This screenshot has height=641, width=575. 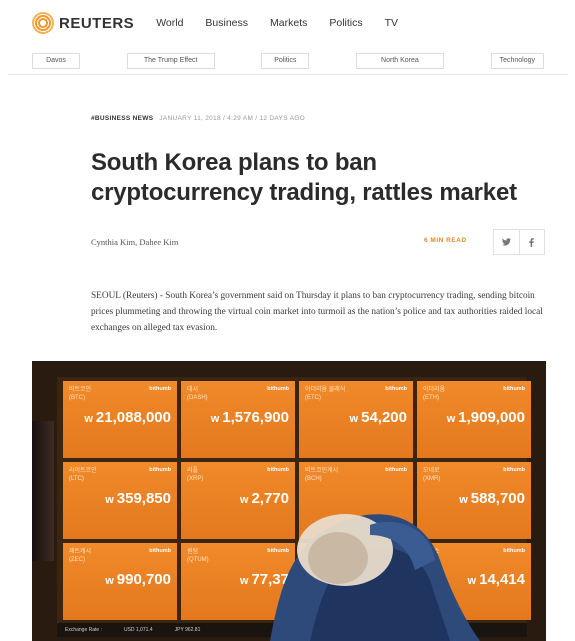 I want to click on photo-left-edge, so click(x=43, y=491).